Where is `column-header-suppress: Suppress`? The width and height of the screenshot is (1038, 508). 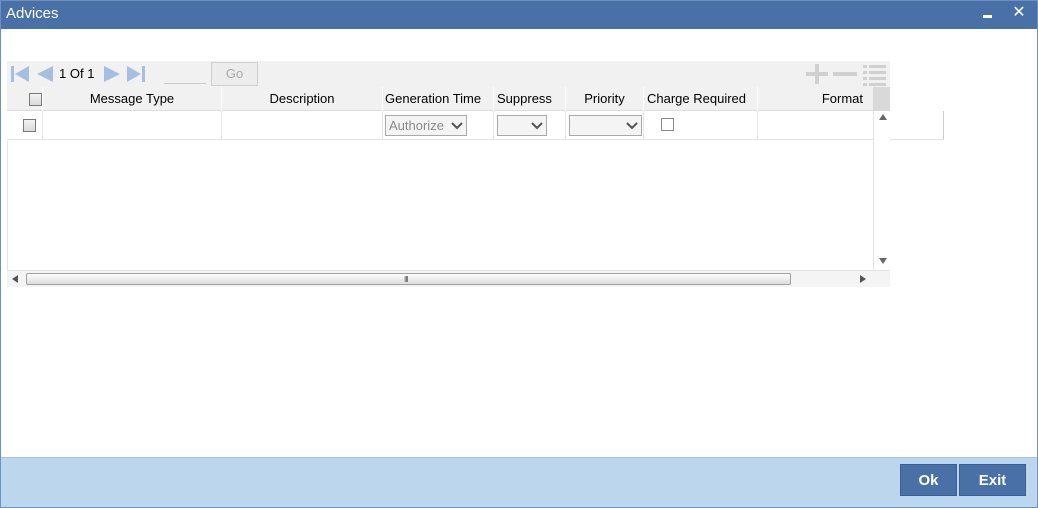 column-header-suppress: Suppress is located at coordinates (530, 99).